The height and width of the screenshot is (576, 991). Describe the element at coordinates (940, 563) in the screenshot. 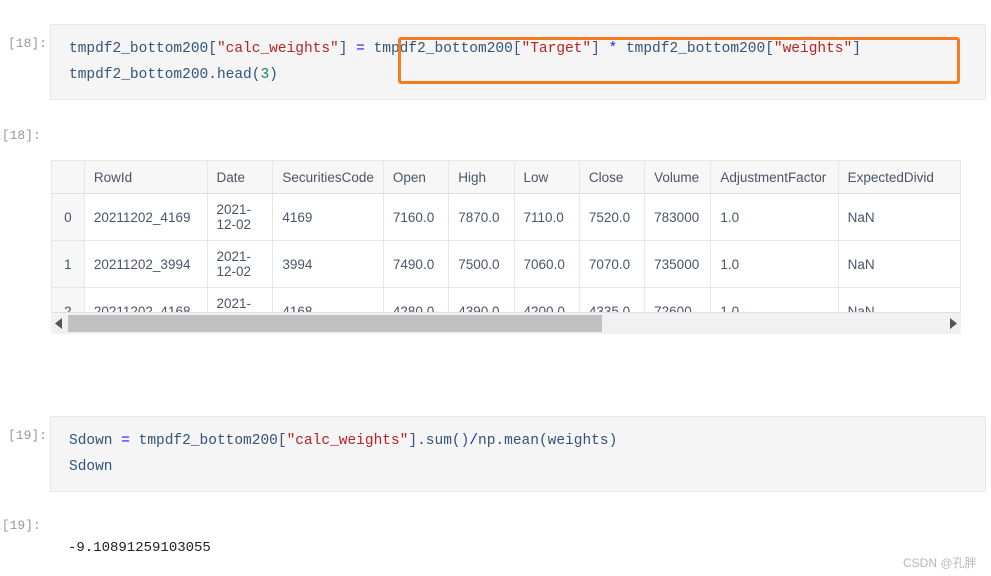

I see `watermark: CSDN @孔胖` at that location.